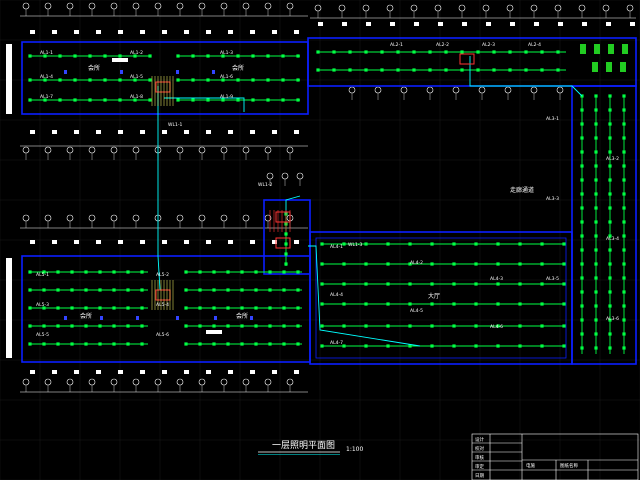 This screenshot has width=640, height=480. I want to click on room-label-bottom-left-a: 会所, so click(86, 316).